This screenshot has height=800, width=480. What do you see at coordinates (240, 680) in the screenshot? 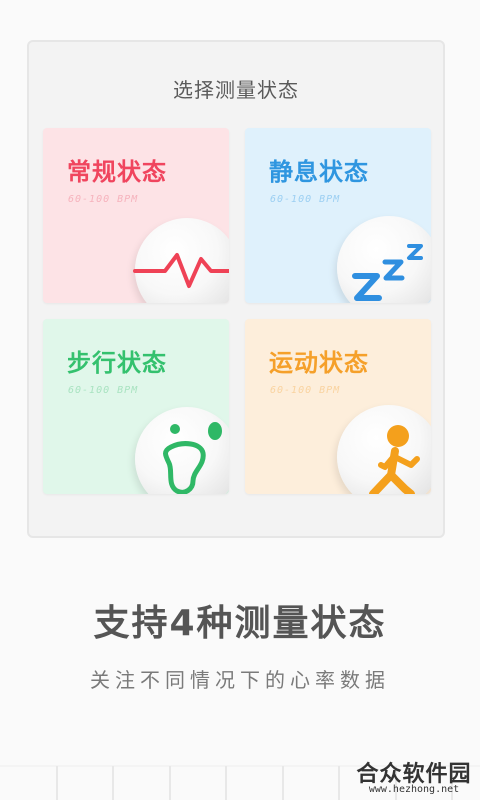
I see `feature-subline: 关注不同情况下的心率数据` at bounding box center [240, 680].